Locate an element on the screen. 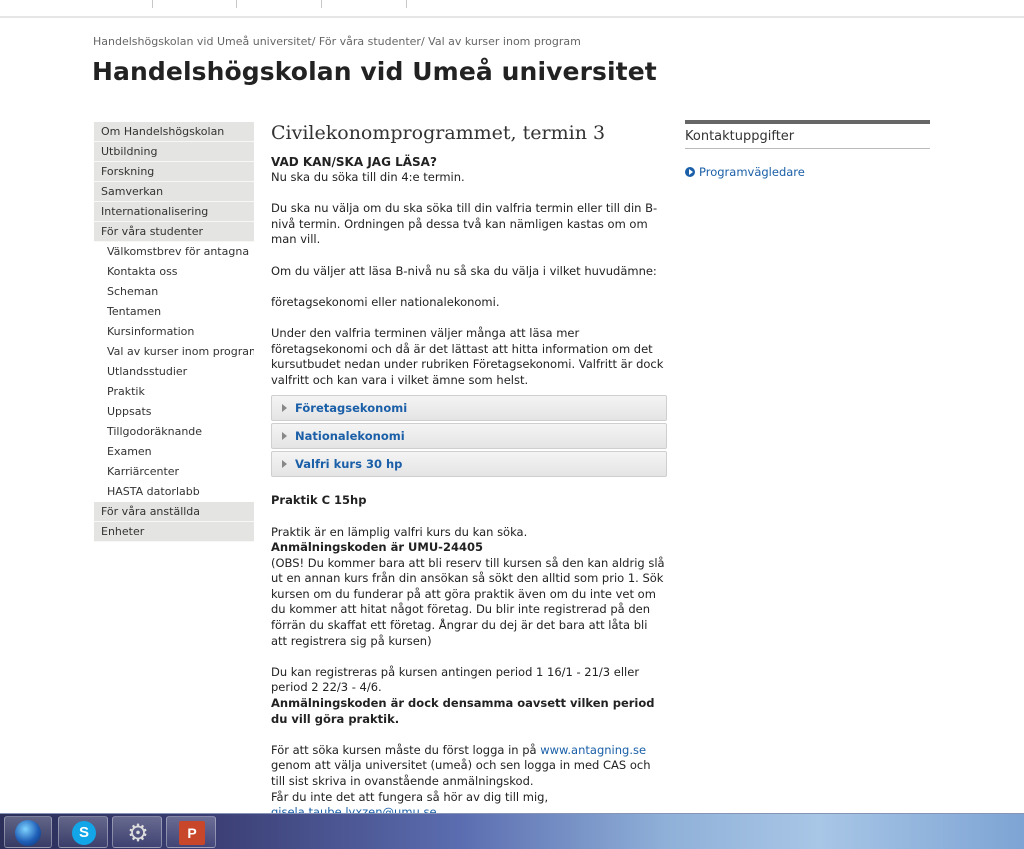 Image resolution: width=1024 pixels, height=849 pixels. praktik-heading: Praktik C 15hp is located at coordinates (319, 500).